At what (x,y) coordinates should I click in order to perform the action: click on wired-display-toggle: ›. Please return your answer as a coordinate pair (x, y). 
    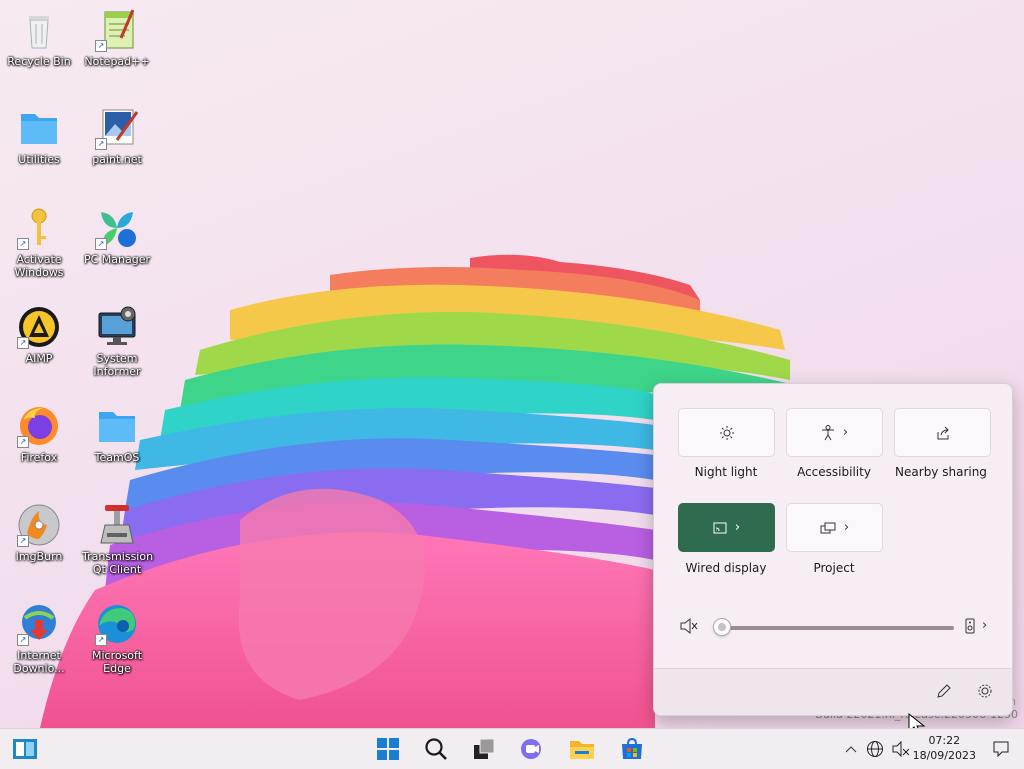
    Looking at the image, I should click on (726, 527).